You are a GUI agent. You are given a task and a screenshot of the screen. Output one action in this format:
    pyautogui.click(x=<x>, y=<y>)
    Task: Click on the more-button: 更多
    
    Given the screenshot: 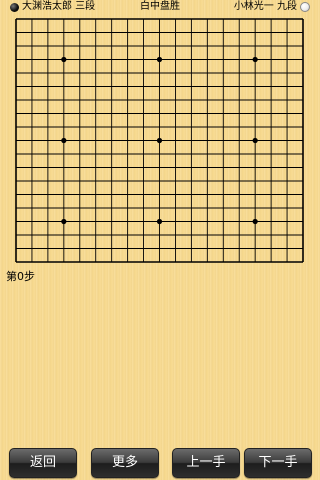 What is the action you would take?
    pyautogui.click(x=125, y=463)
    